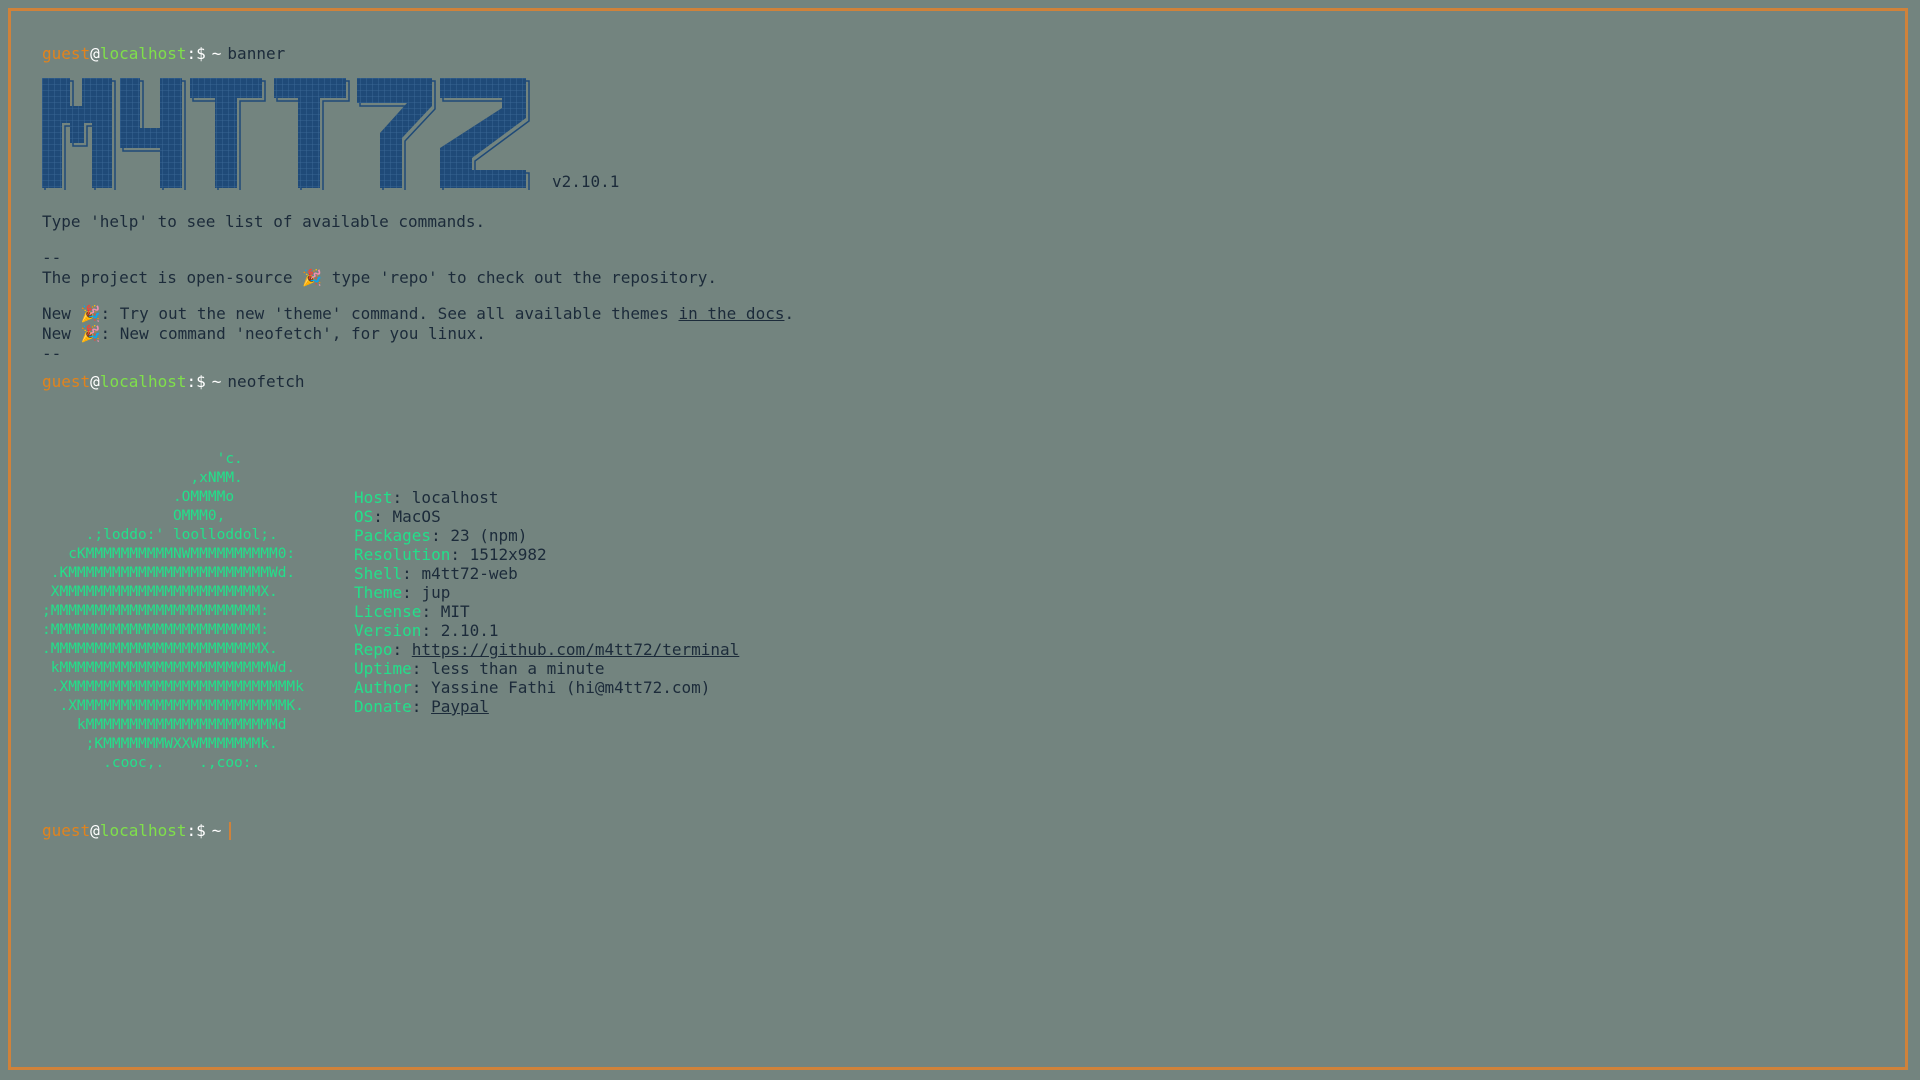 The image size is (1920, 1080). I want to click on info-row-os: OS: MacOS, so click(397, 516).